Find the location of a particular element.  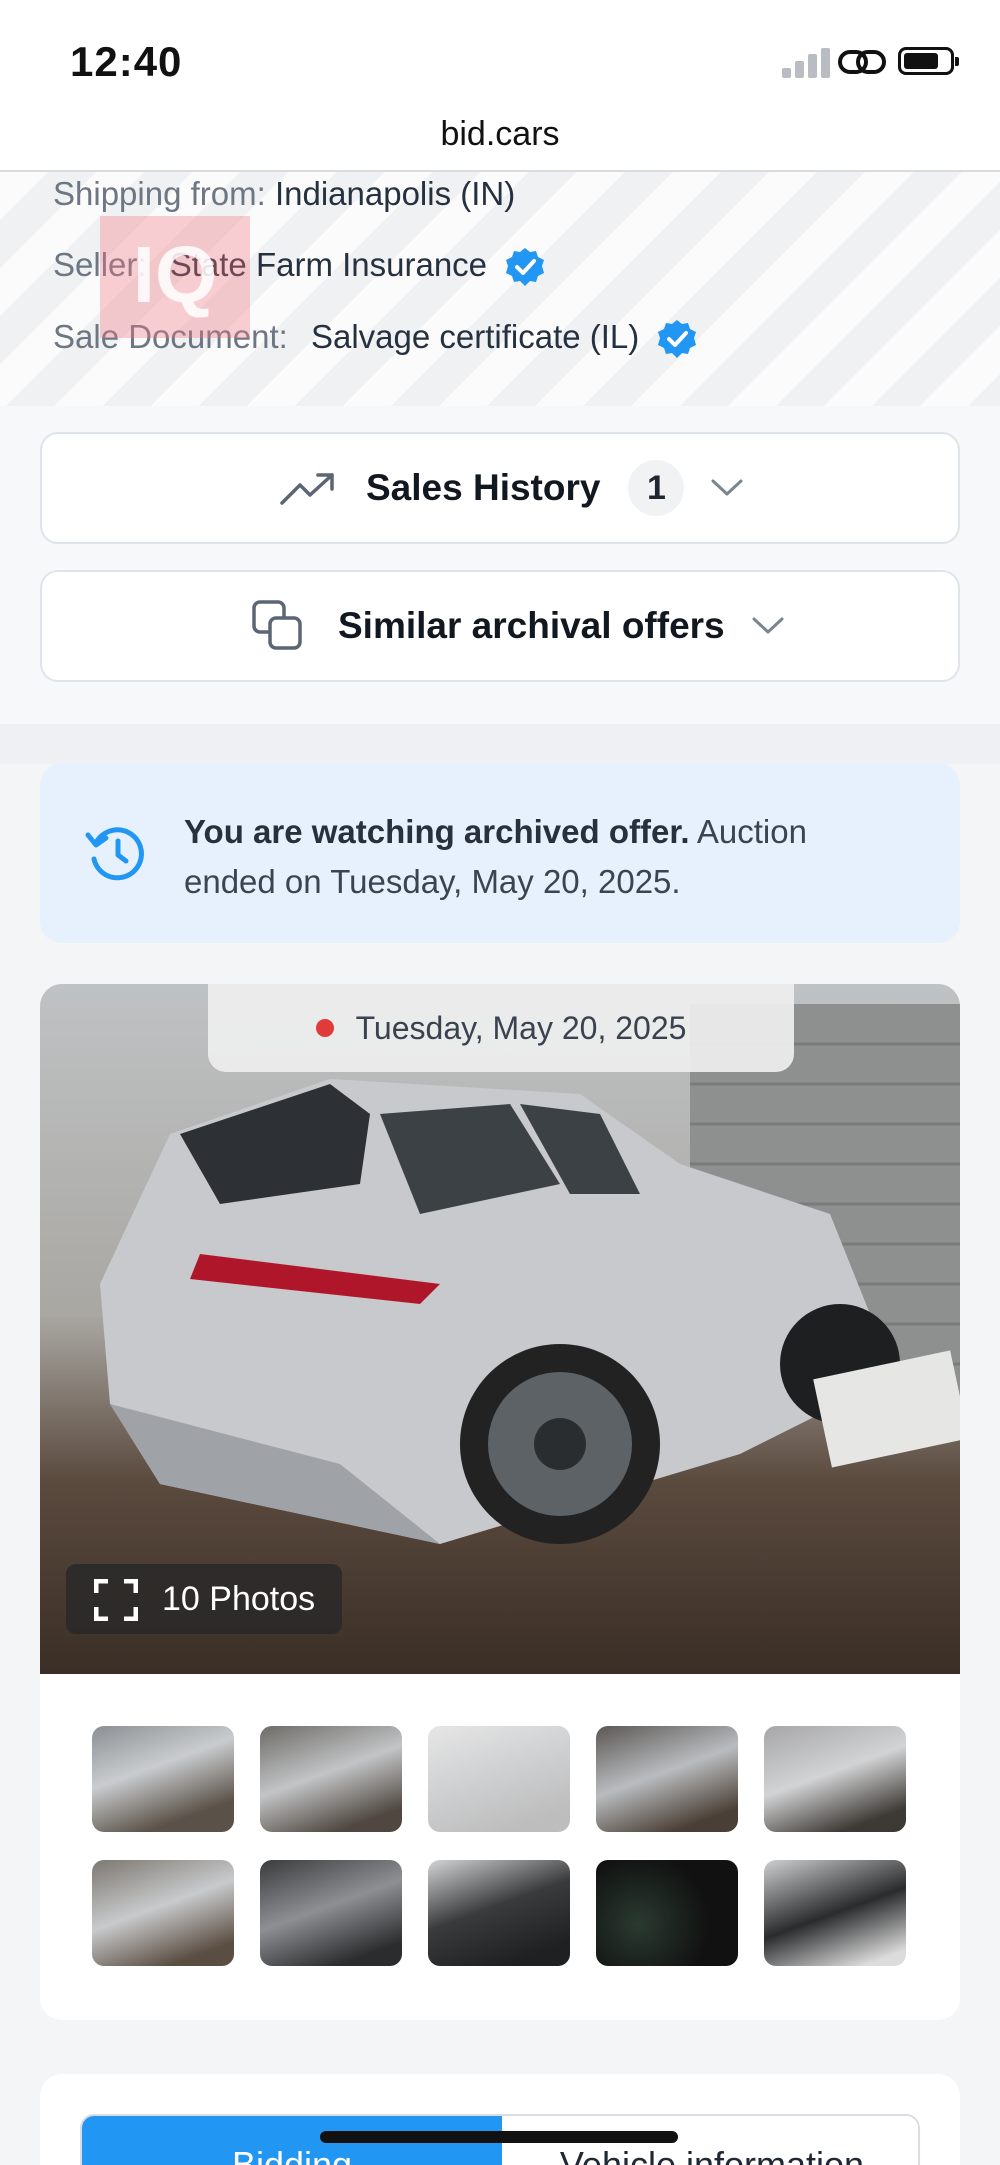

document-value: Salvage certificate (IL) is located at coordinates (475, 336).